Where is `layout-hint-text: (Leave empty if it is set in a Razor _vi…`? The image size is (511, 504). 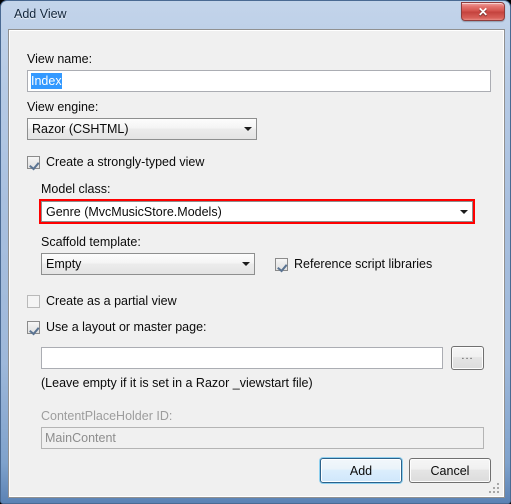
layout-hint-text: (Leave empty if it is set in a Razor _vi… is located at coordinates (177, 383).